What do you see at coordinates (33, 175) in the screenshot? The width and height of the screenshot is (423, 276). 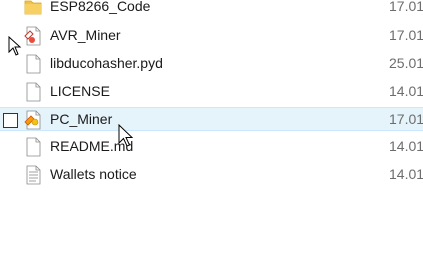 I see `text-document-icon` at bounding box center [33, 175].